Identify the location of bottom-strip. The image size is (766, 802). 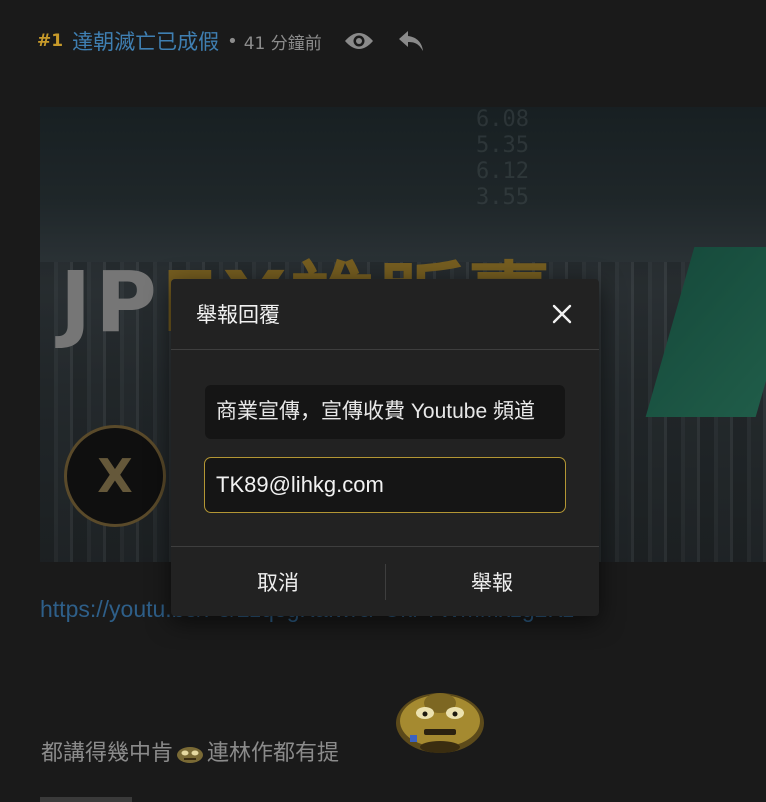
(86, 799).